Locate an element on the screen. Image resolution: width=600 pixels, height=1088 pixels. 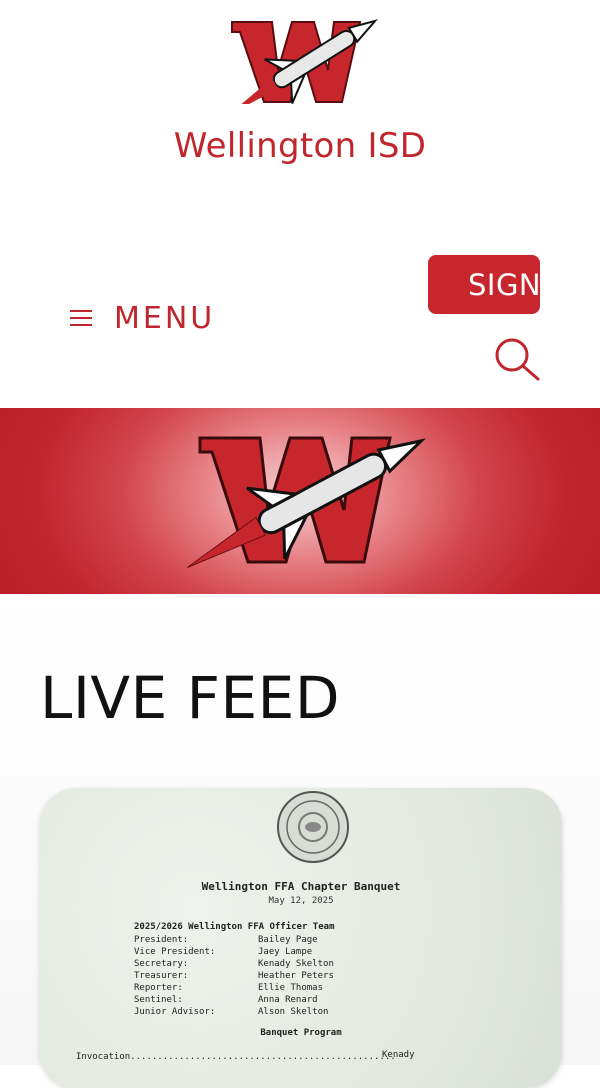
post-program-heading: Banquet Program is located at coordinates (301, 1033).